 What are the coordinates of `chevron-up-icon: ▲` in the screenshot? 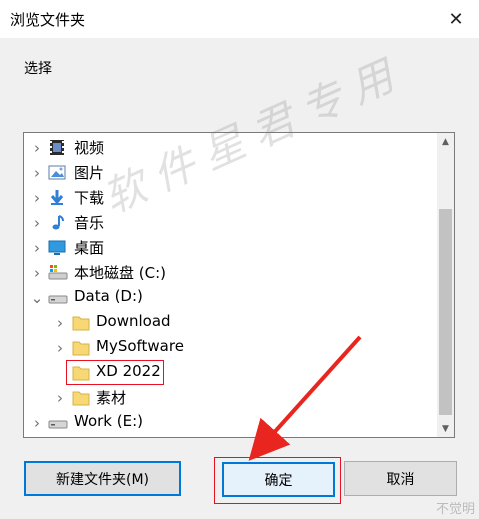 It's located at (445, 141).